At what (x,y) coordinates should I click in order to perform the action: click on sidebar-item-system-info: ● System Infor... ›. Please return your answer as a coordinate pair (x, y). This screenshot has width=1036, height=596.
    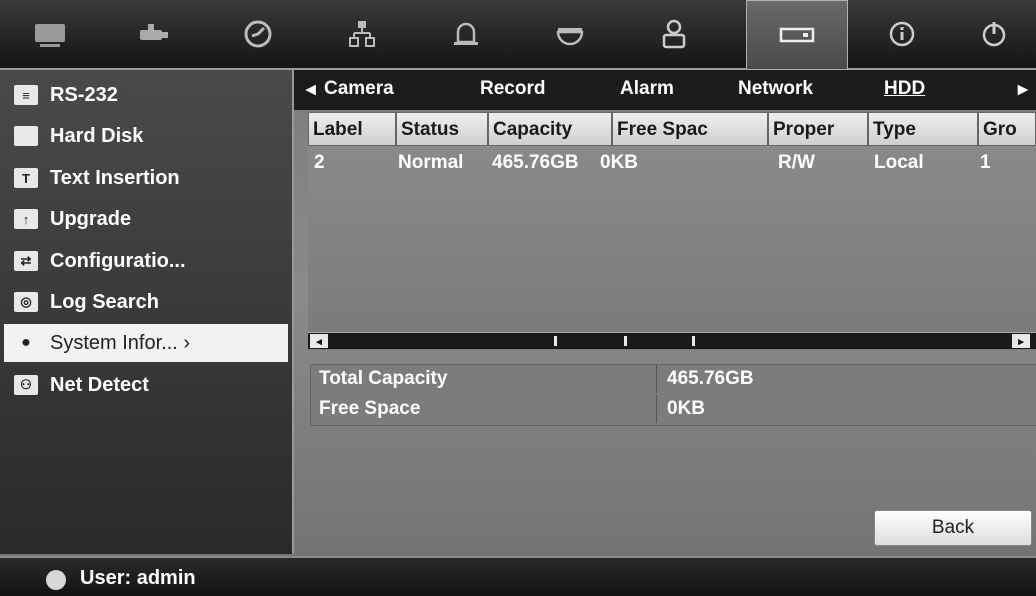
    Looking at the image, I should click on (146, 343).